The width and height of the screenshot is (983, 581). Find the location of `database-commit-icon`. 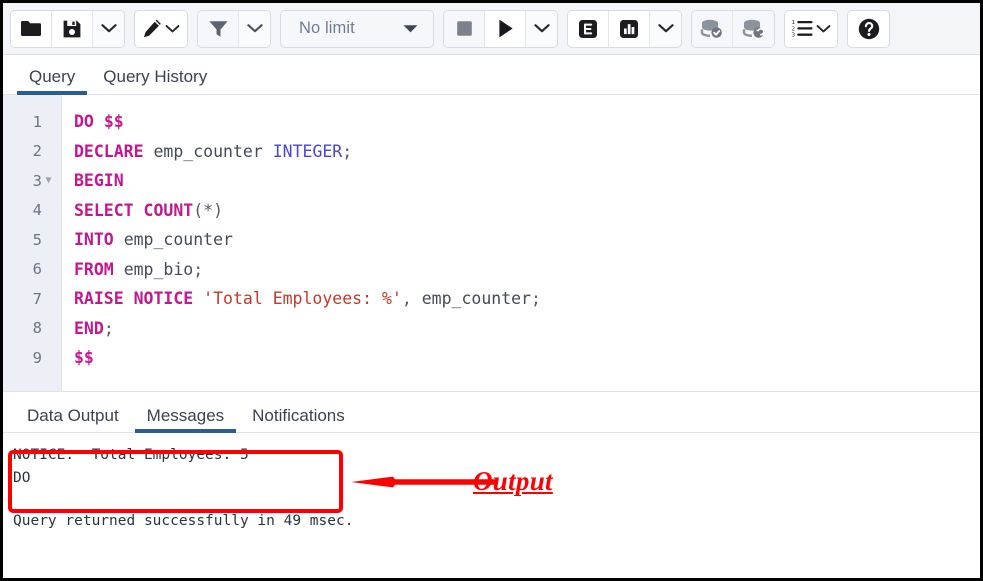

database-commit-icon is located at coordinates (711, 28).